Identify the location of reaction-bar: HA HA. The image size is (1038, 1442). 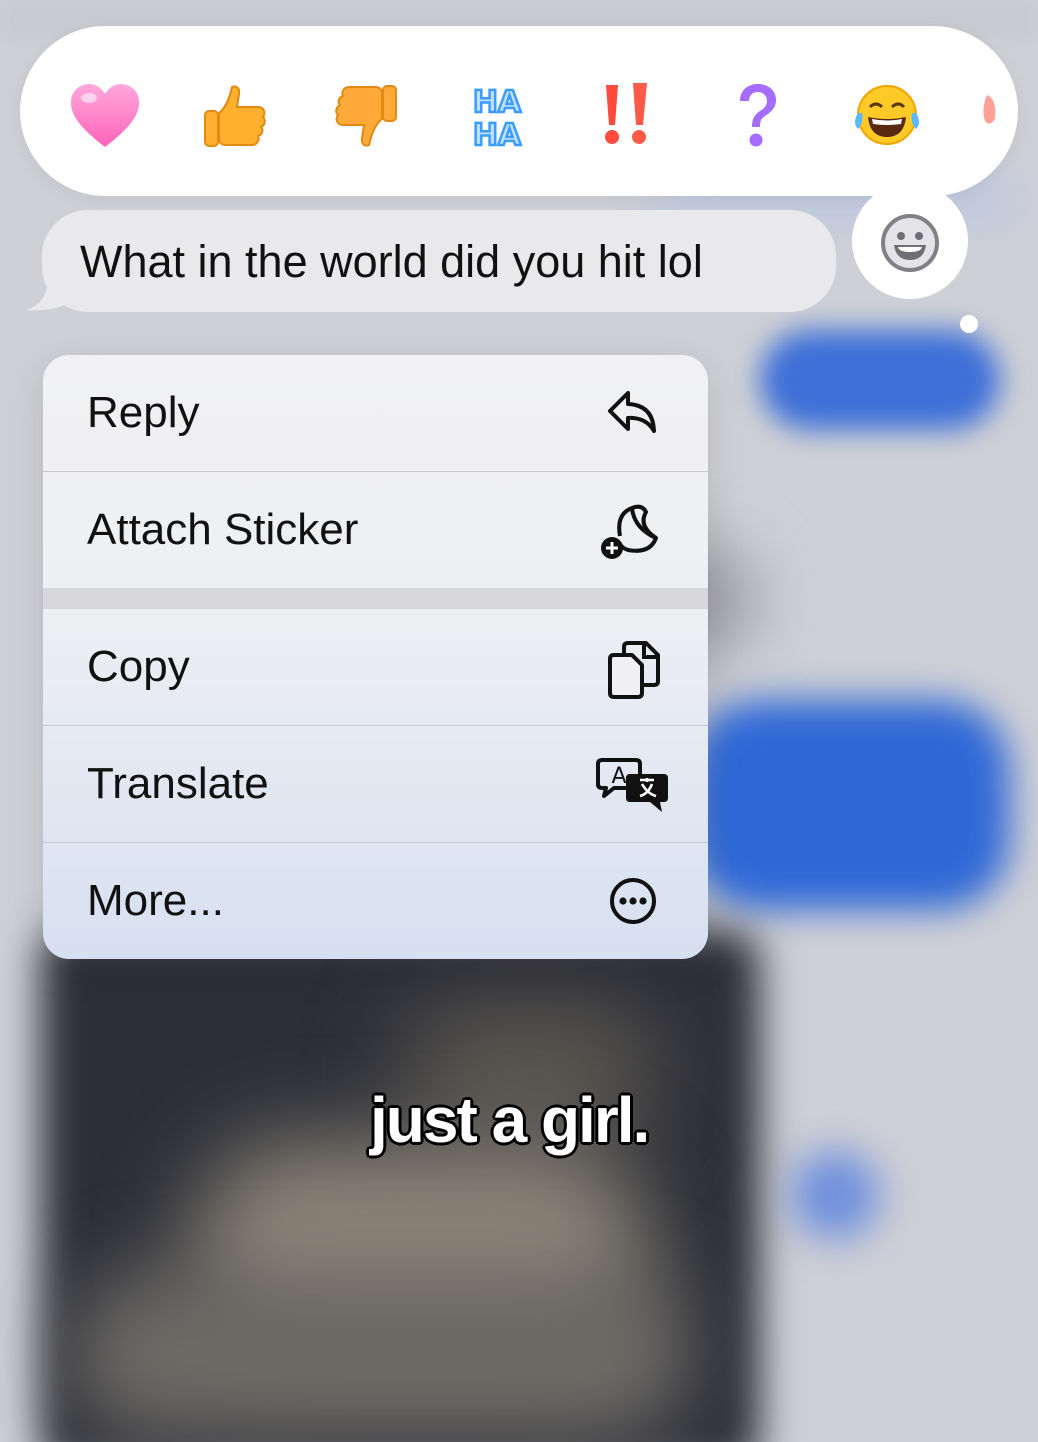
(519, 111).